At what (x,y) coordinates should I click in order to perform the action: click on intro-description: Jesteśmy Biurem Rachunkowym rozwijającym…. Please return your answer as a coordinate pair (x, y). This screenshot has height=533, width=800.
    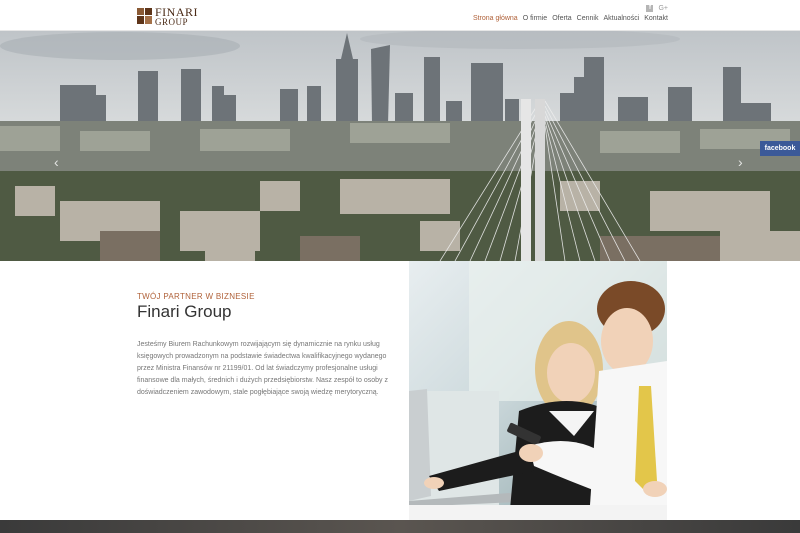
    Looking at the image, I should click on (262, 368).